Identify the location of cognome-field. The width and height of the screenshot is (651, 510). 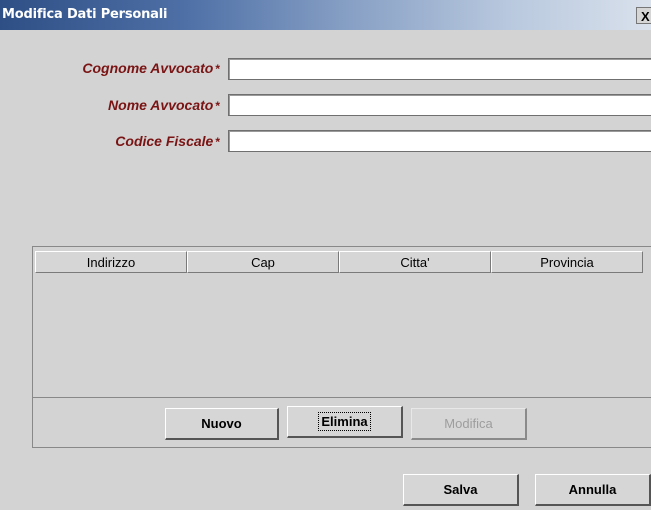
(439, 69).